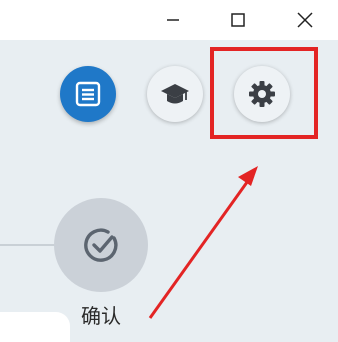  Describe the element at coordinates (35, 327) in the screenshot. I see `bottom-panel-tab` at that location.